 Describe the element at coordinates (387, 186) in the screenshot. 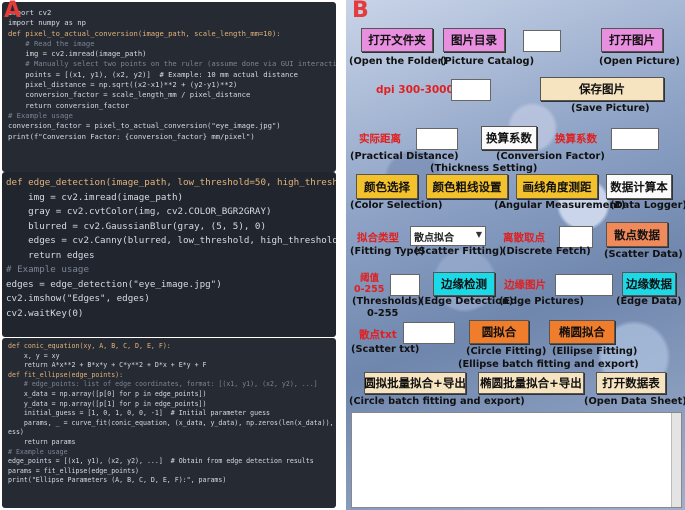

I see `color-selection-button: 颜色选择` at that location.